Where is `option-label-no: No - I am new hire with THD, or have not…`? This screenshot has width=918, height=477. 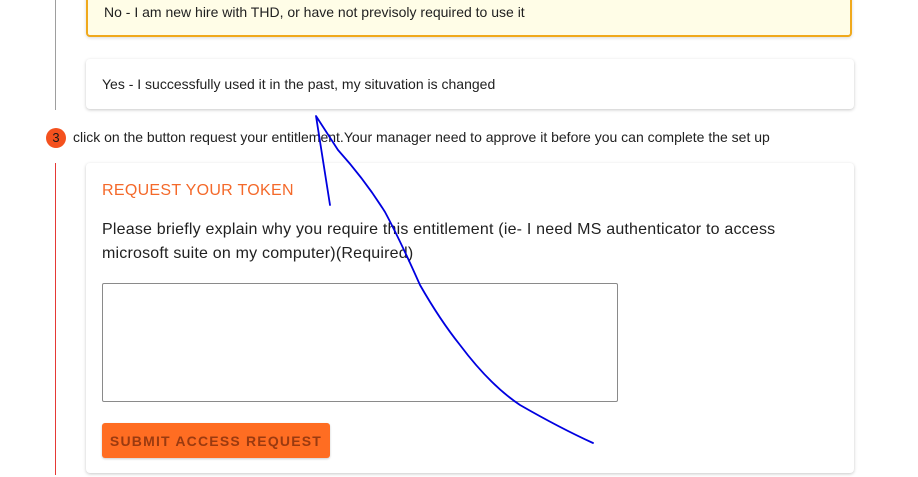 option-label-no: No - I am new hire with THD, or have not… is located at coordinates (314, 12).